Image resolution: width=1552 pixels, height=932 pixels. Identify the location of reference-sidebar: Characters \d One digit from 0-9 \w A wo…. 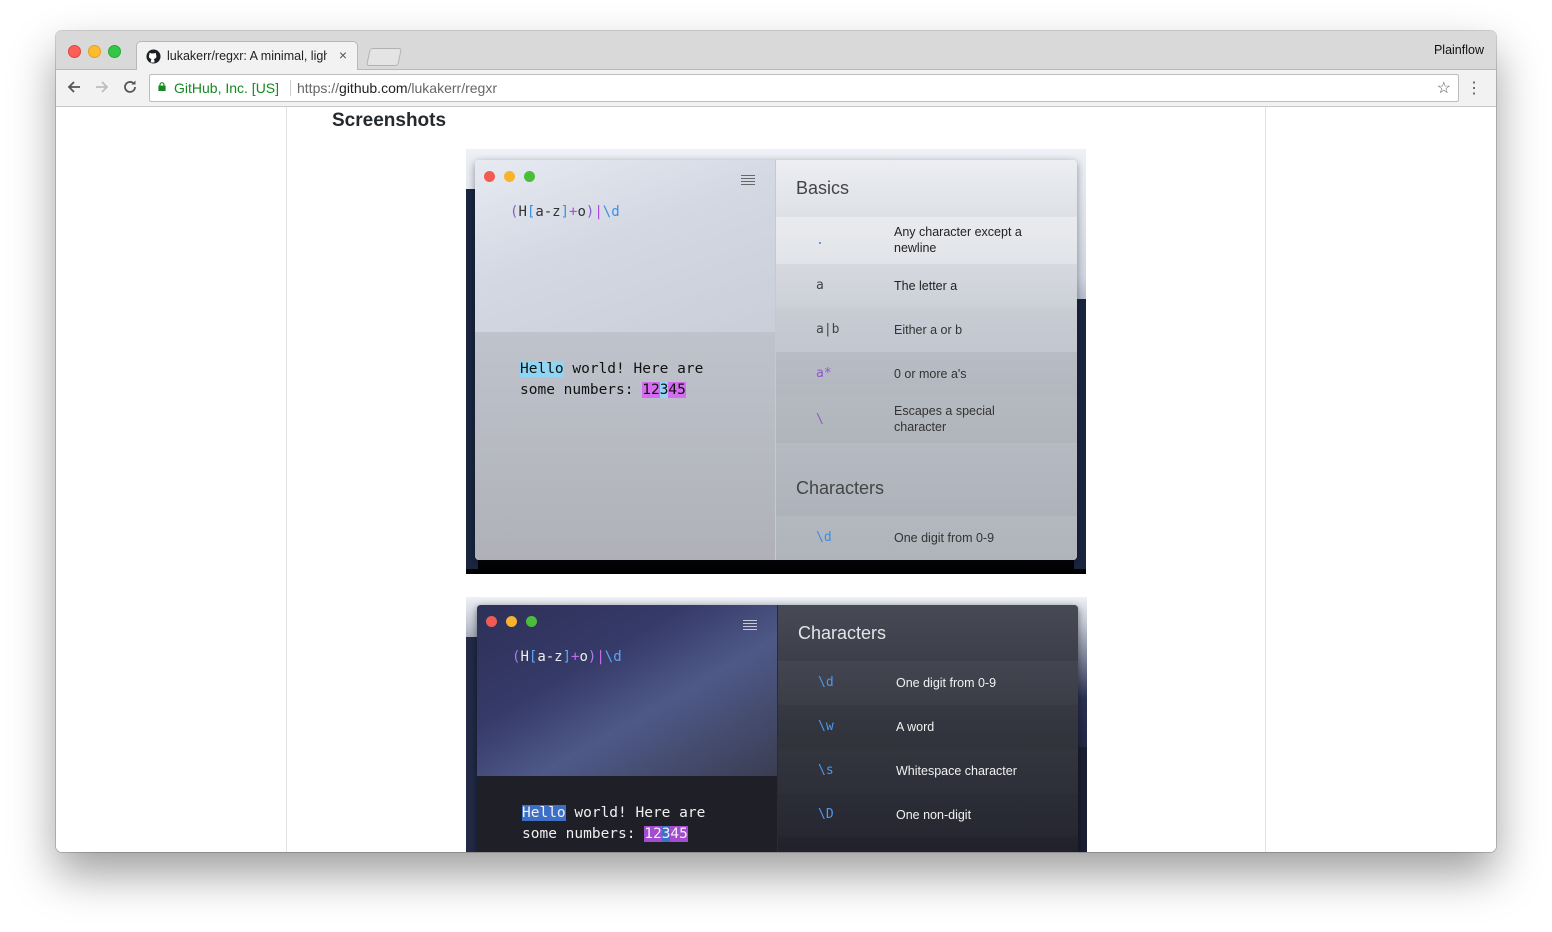
(927, 728).